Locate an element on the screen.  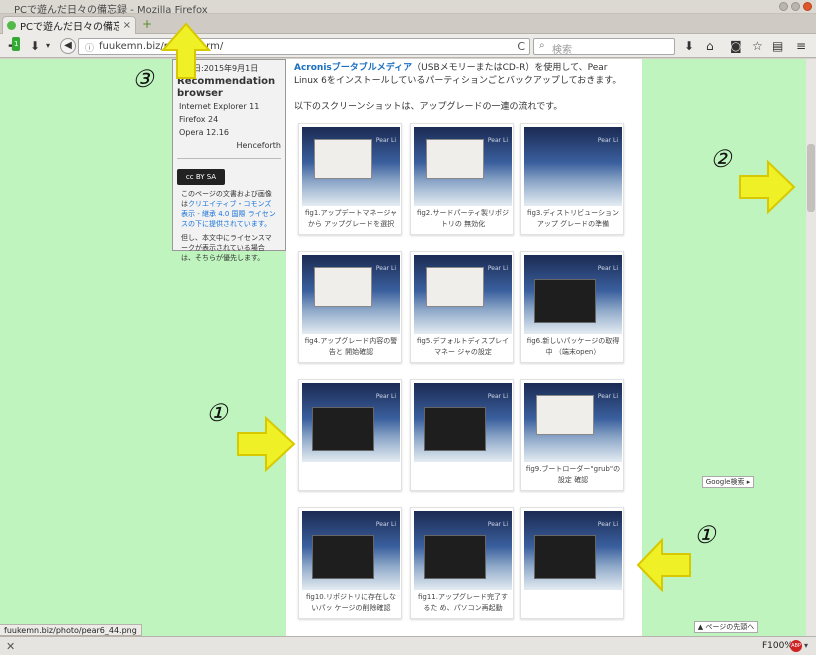
search-placeholder: 検索 is located at coordinates (562, 48).